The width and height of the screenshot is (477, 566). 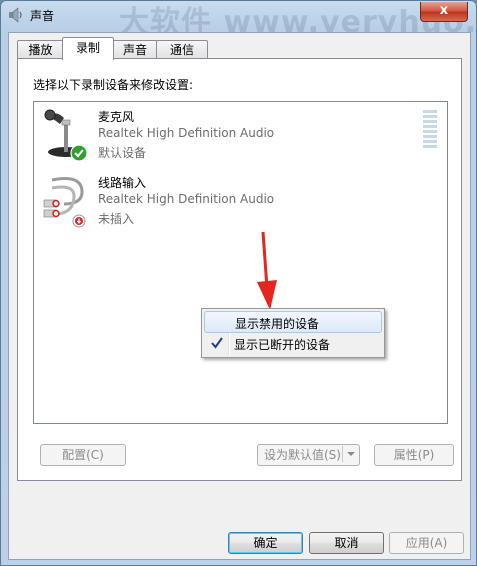 I want to click on cancel-button: 取消, so click(x=346, y=543).